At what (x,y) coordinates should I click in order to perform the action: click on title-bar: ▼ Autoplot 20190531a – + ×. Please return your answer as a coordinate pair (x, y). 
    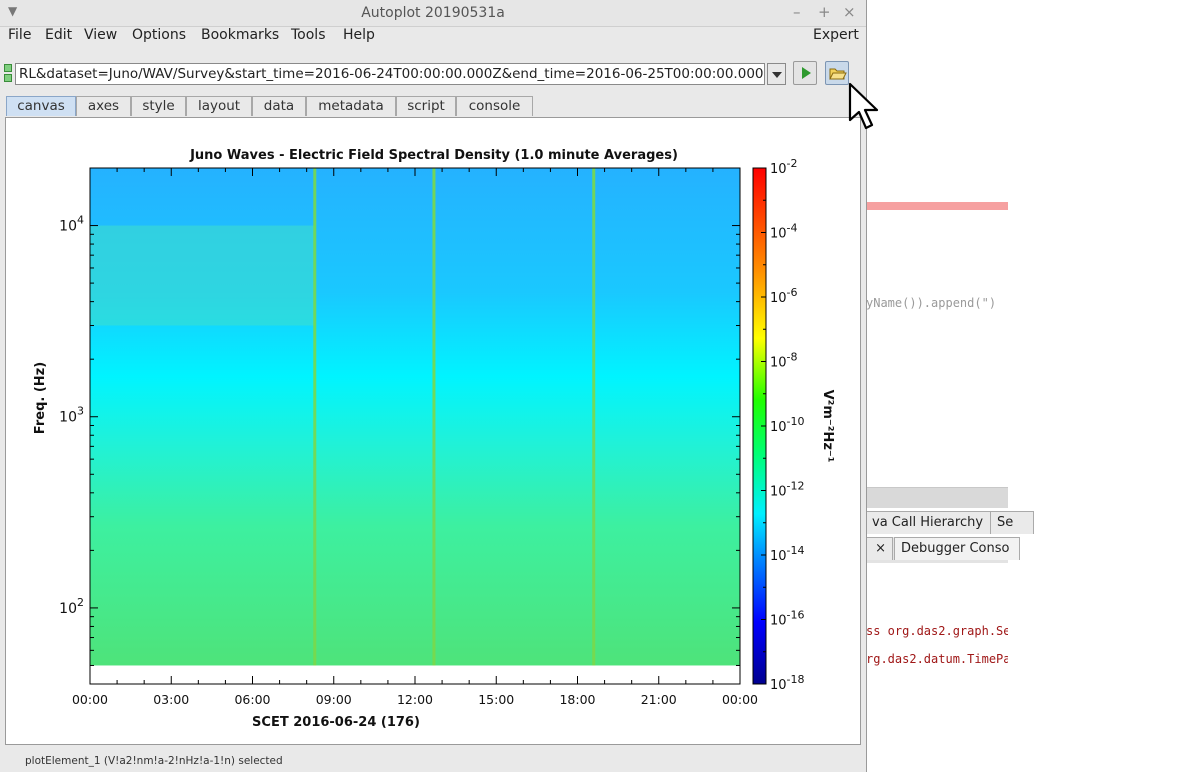
    Looking at the image, I should click on (433, 13).